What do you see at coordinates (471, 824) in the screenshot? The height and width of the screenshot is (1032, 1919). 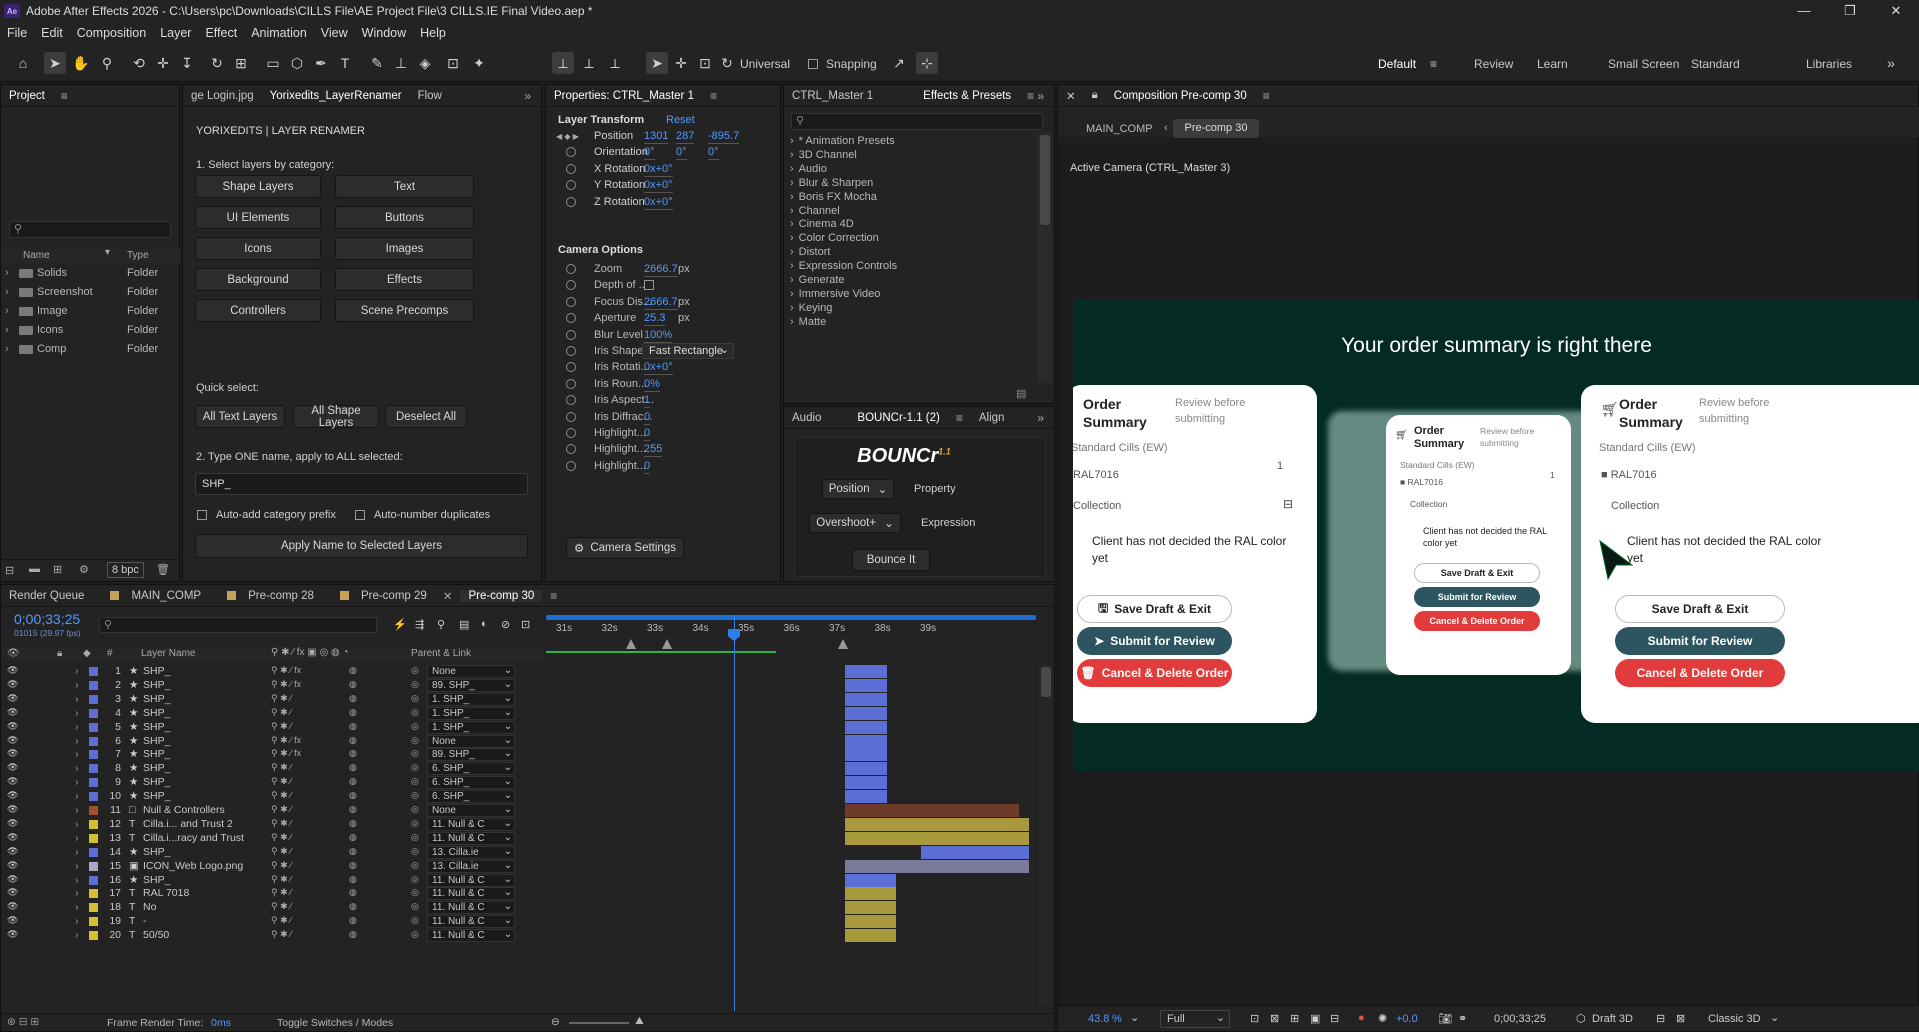 I see `parent-dropdown: 11. Null & C ⌄` at bounding box center [471, 824].